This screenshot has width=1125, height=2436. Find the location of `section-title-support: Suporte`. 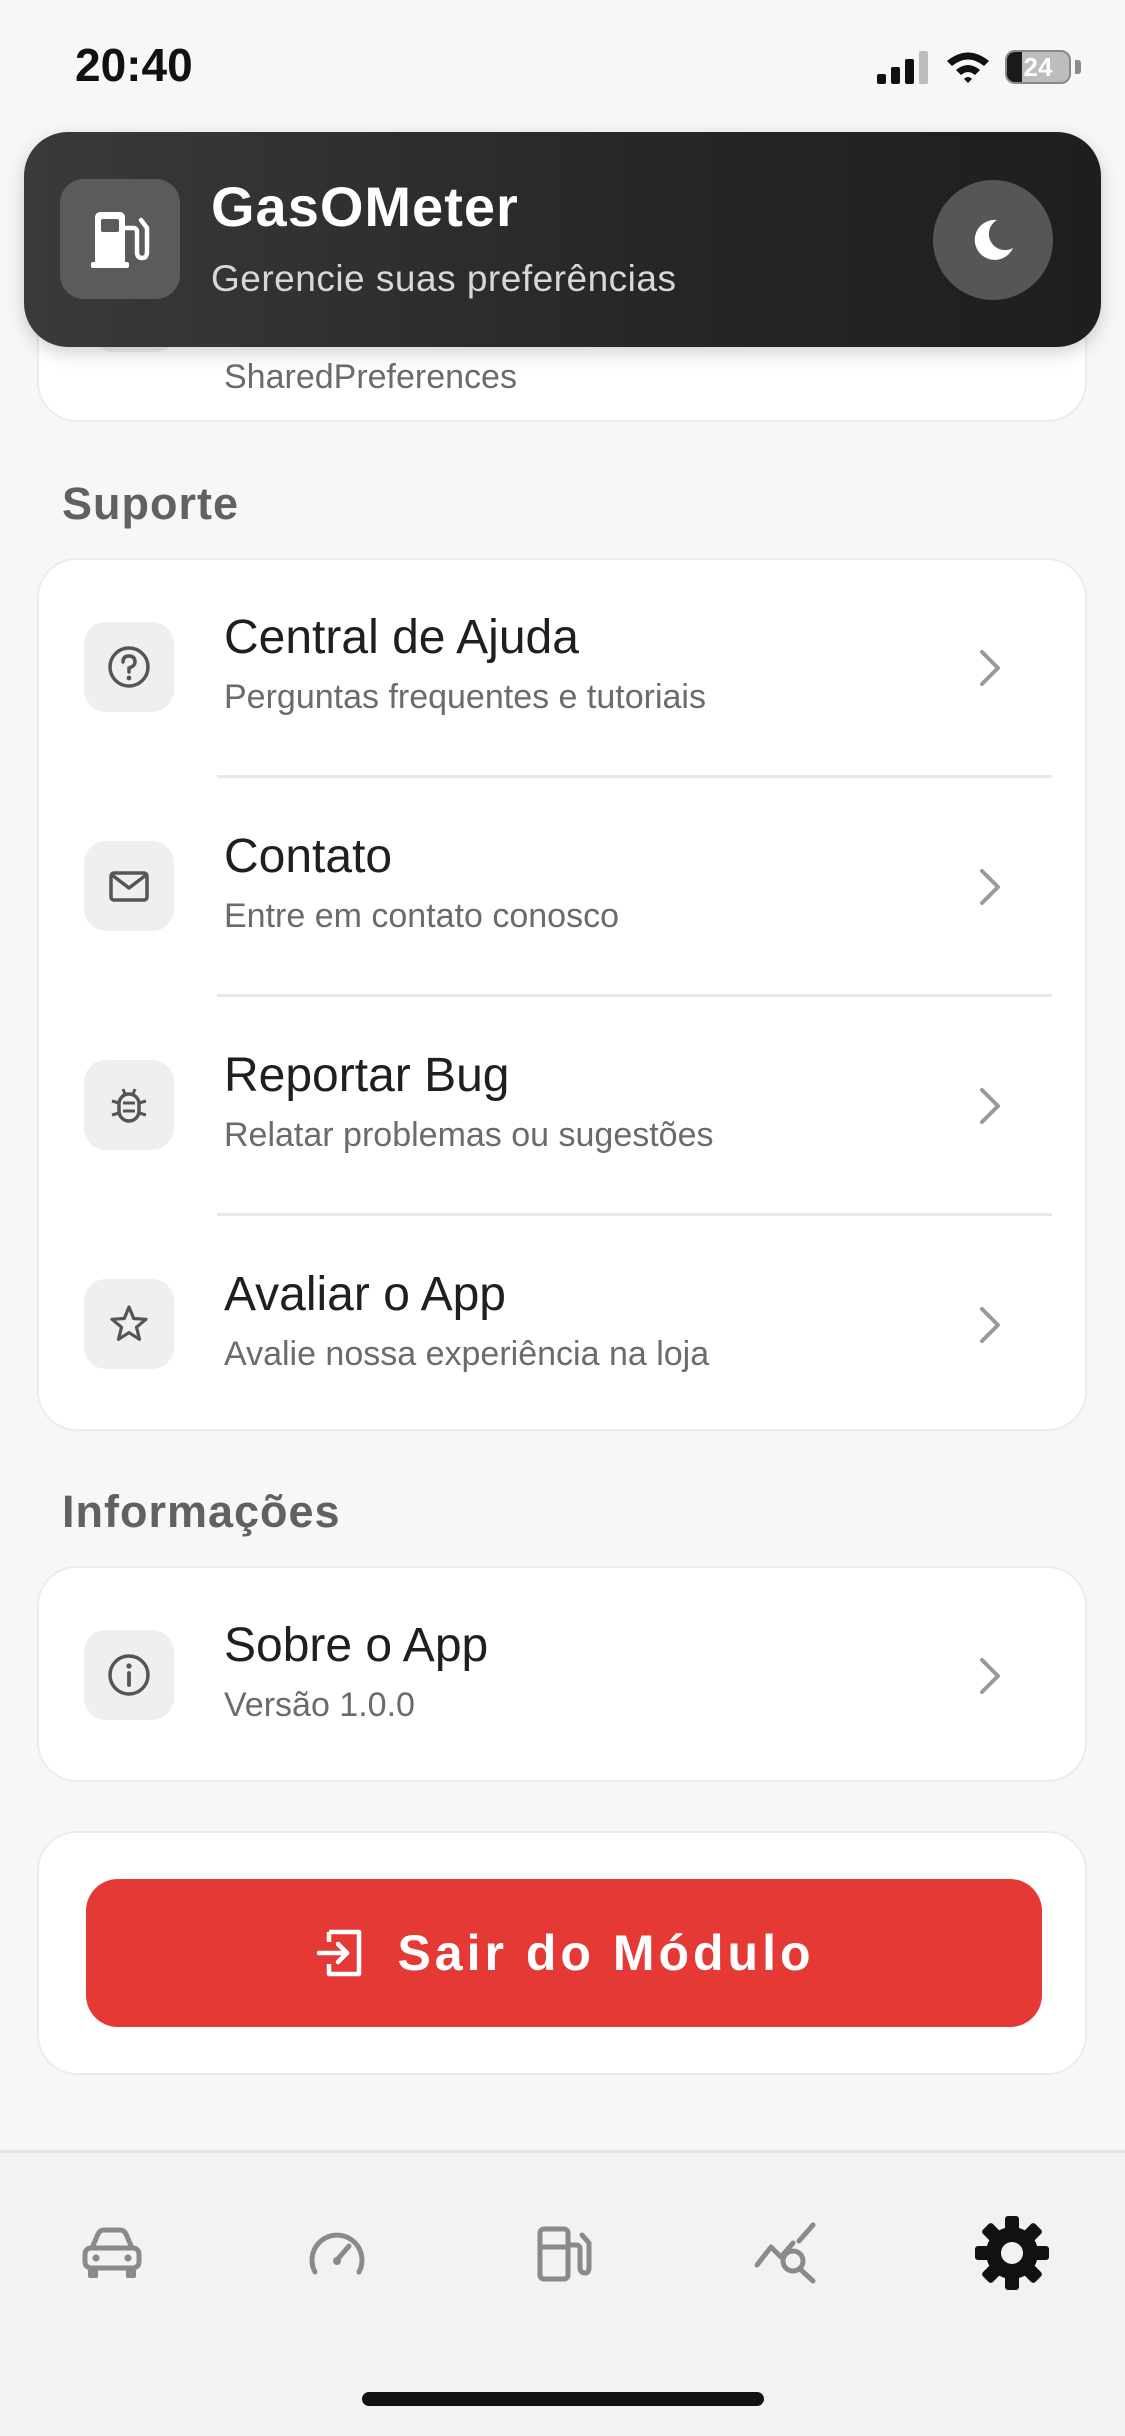

section-title-support: Suporte is located at coordinates (151, 503).